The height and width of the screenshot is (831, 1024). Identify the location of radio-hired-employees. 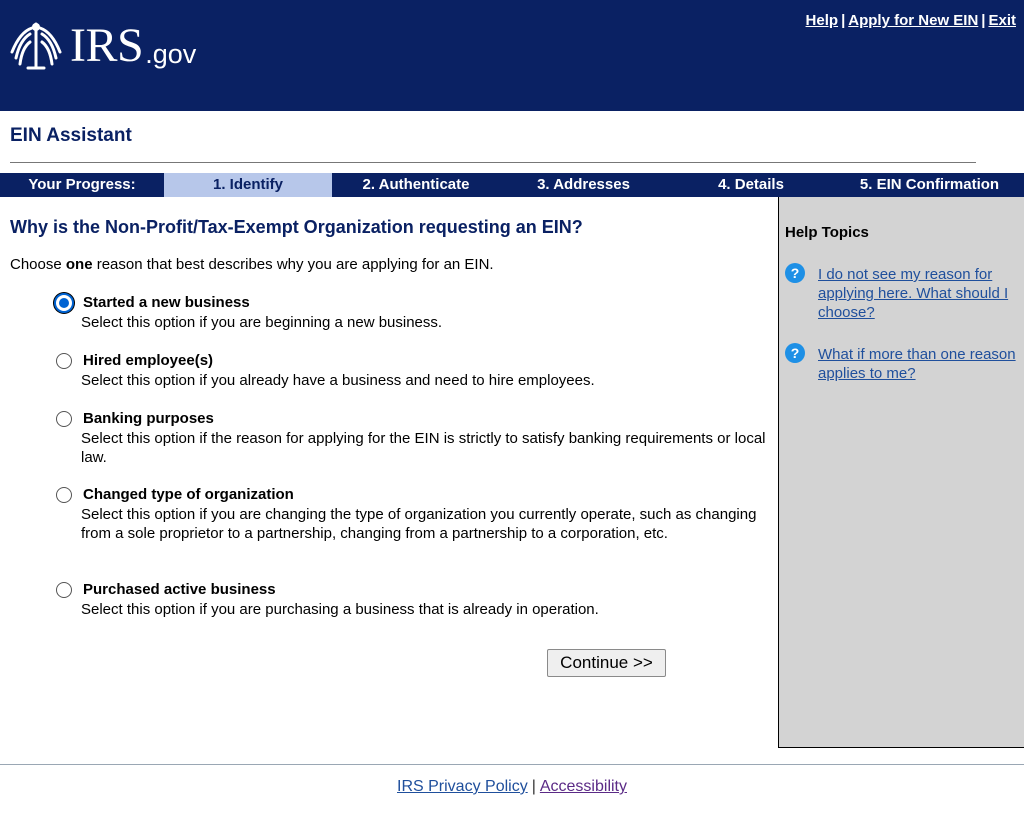
(64, 361).